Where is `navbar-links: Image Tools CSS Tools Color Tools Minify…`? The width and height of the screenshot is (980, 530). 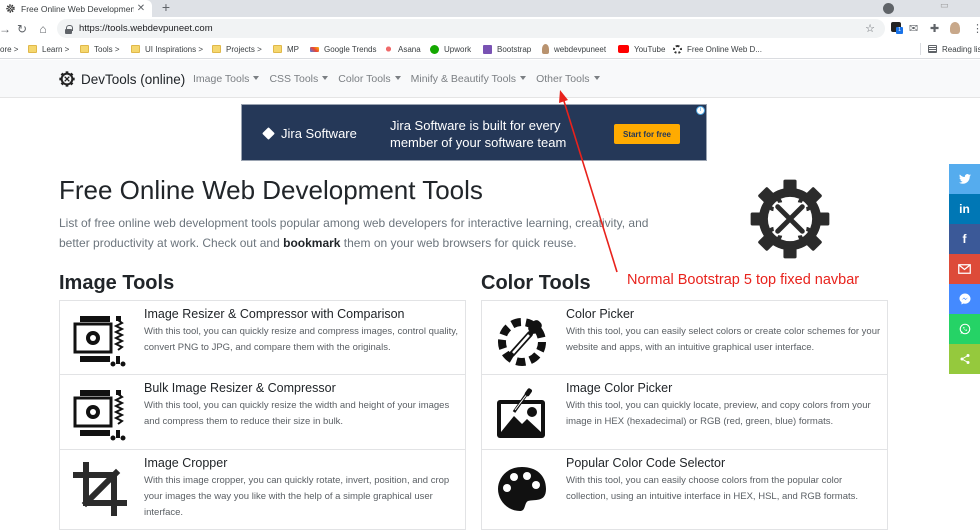
navbar-links: Image Tools CSS Tools Color Tools Minify… is located at coordinates (401, 79).